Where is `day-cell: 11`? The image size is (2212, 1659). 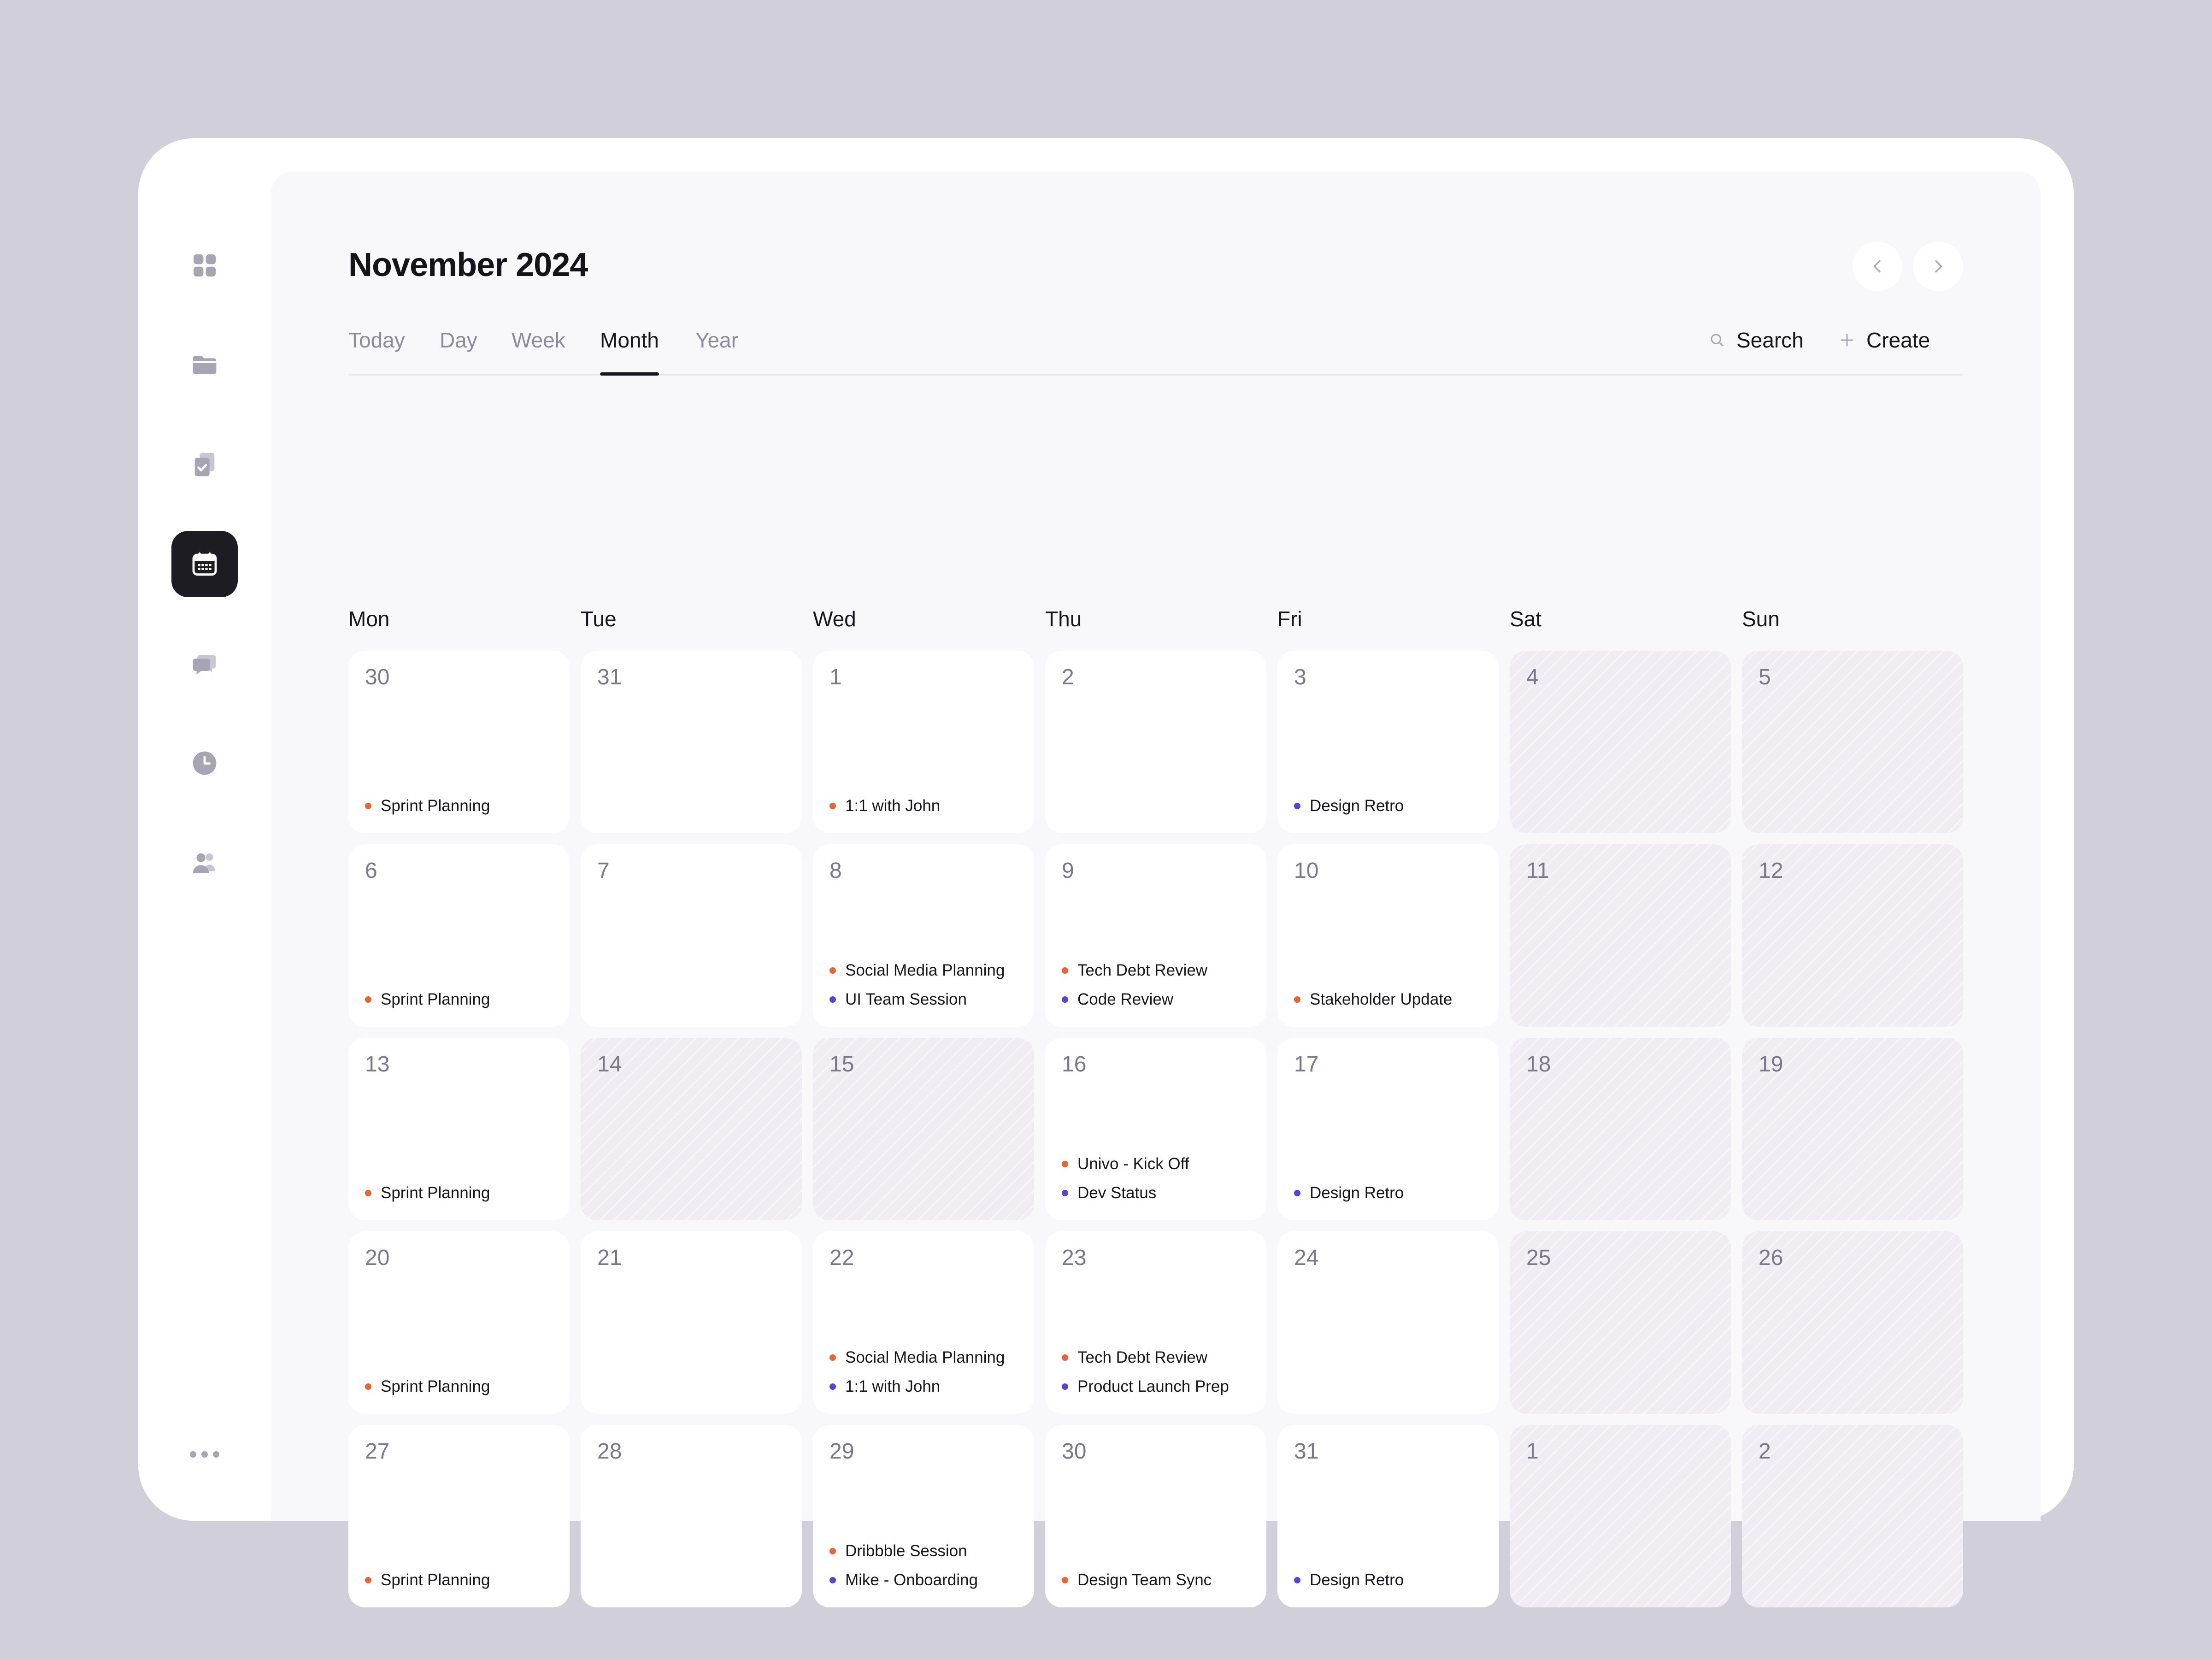 day-cell: 11 is located at coordinates (1620, 935).